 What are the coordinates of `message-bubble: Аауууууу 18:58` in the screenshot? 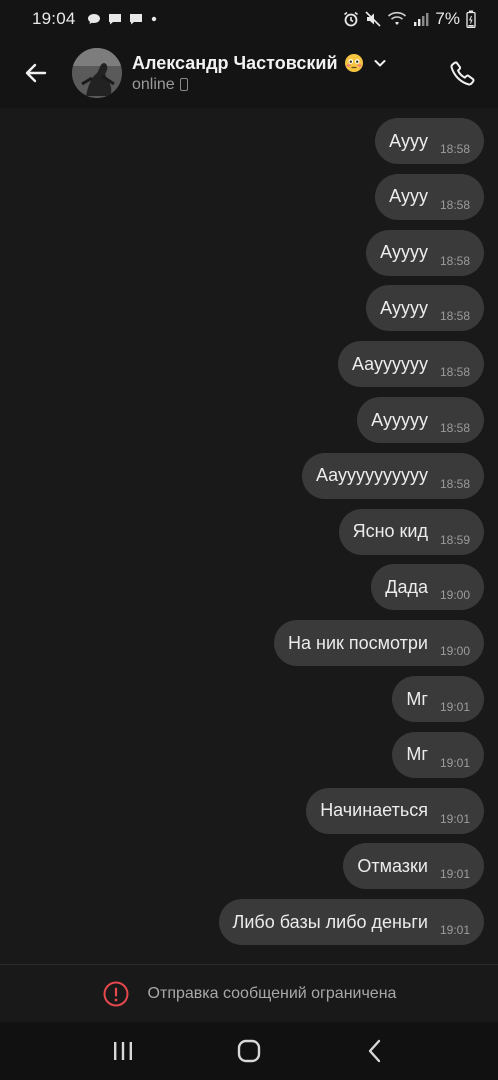 It's located at (410, 364).